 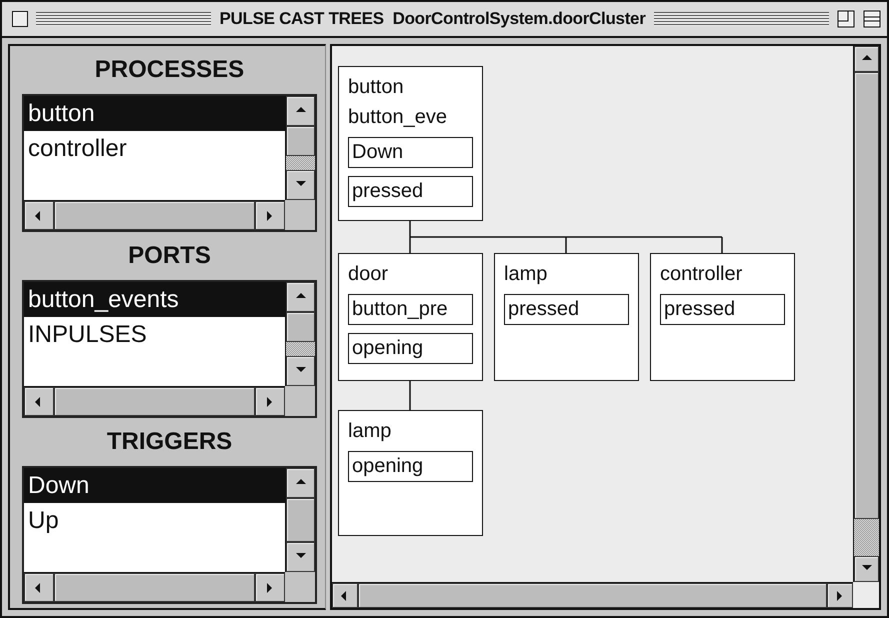 I want to click on zoom-box-icon, so click(x=846, y=19).